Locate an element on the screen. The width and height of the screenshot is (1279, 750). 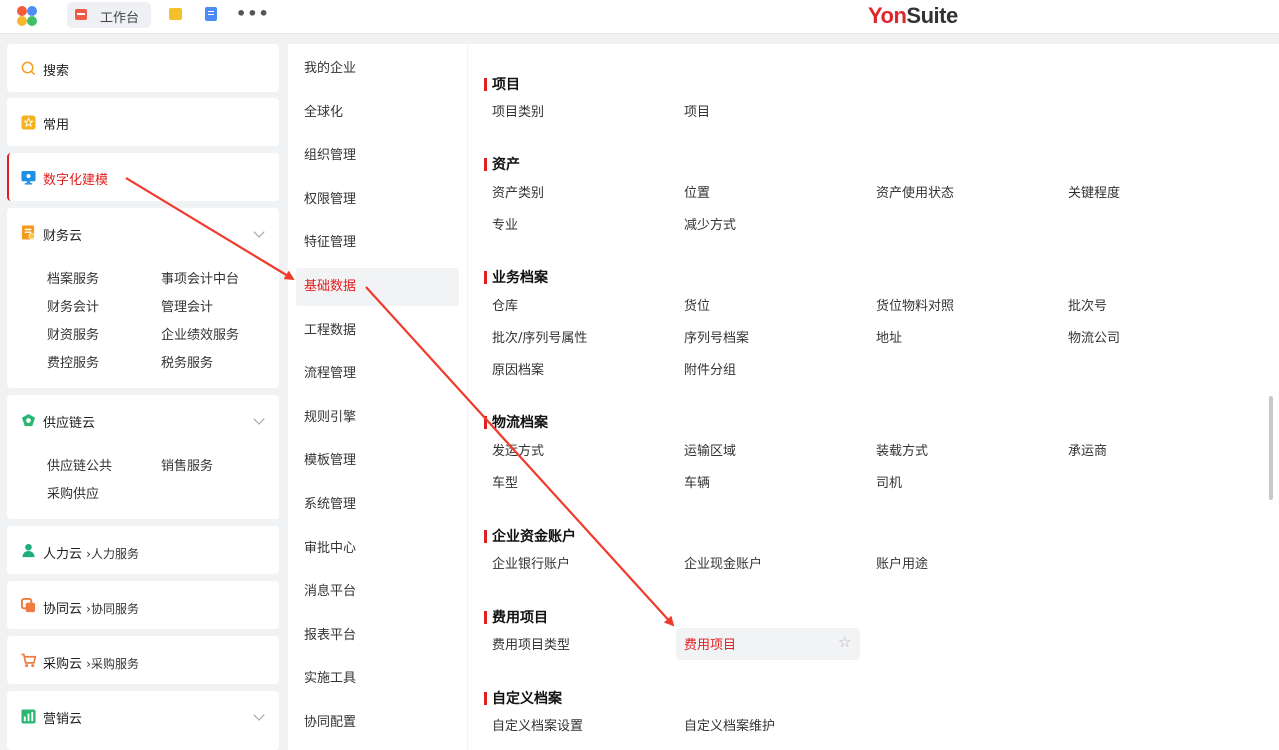
link-custom-archive-maintenance: 自定义档案维护 is located at coordinates (729, 724).